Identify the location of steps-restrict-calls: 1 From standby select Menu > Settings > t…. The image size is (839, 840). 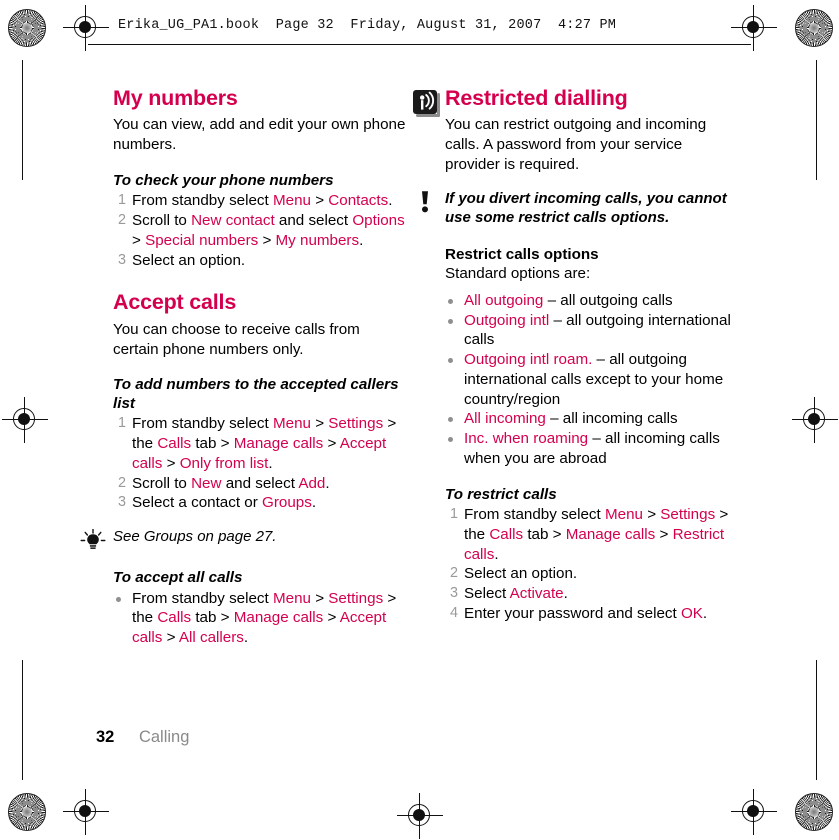
(591, 564).